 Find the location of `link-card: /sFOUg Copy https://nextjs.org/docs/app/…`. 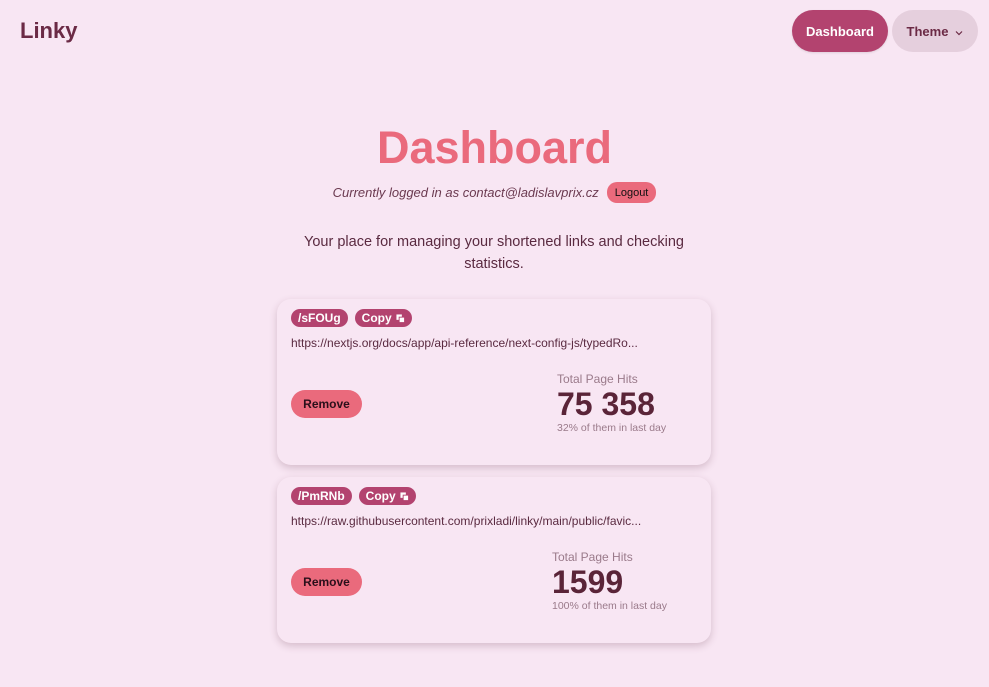

link-card: /sFOUg Copy https://nextjs.org/docs/app/… is located at coordinates (494, 382).